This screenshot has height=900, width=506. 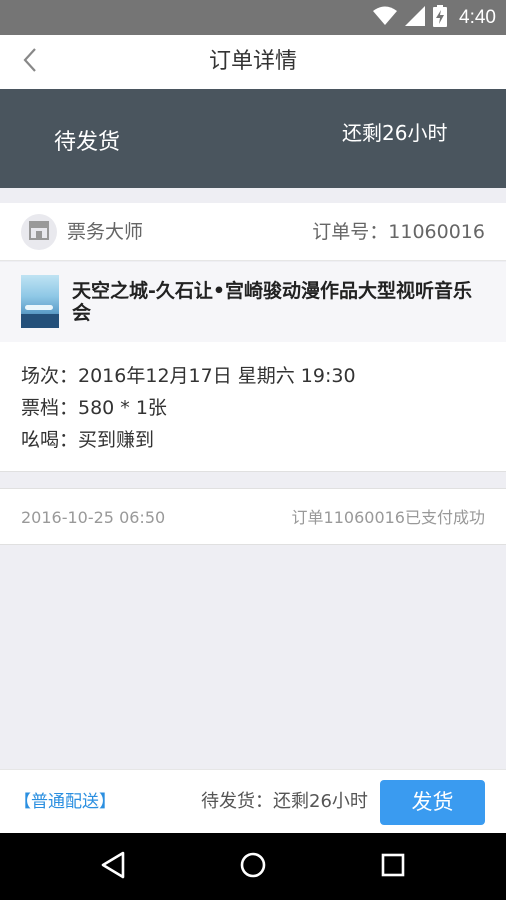 I want to click on session-line: 场次：2016年12月17日 星期六 19:30, so click(x=188, y=376).